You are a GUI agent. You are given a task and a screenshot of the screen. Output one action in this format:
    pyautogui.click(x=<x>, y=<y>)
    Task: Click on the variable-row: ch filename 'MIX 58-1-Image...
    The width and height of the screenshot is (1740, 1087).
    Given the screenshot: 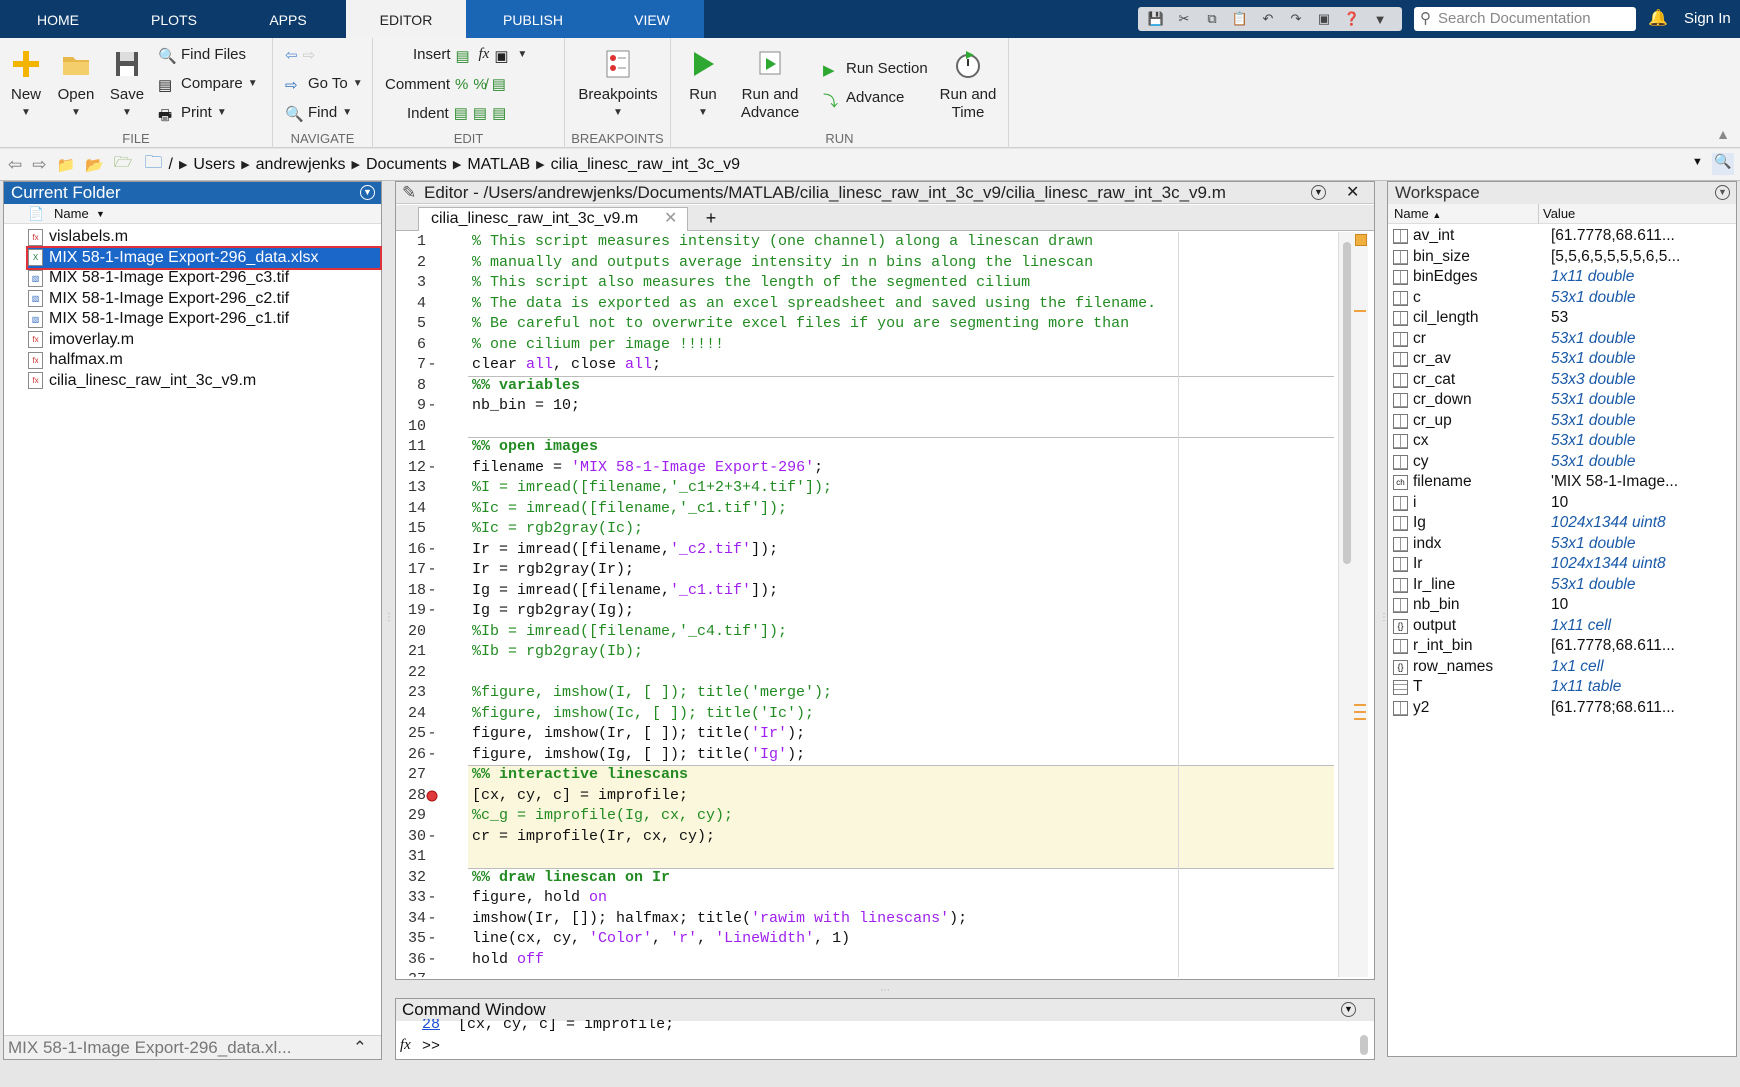 What is the action you would take?
    pyautogui.click(x=1562, y=482)
    